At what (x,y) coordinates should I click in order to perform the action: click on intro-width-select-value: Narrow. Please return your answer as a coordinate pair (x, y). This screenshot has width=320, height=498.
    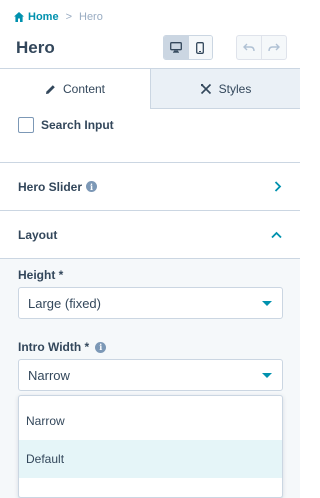
    Looking at the image, I should click on (49, 375).